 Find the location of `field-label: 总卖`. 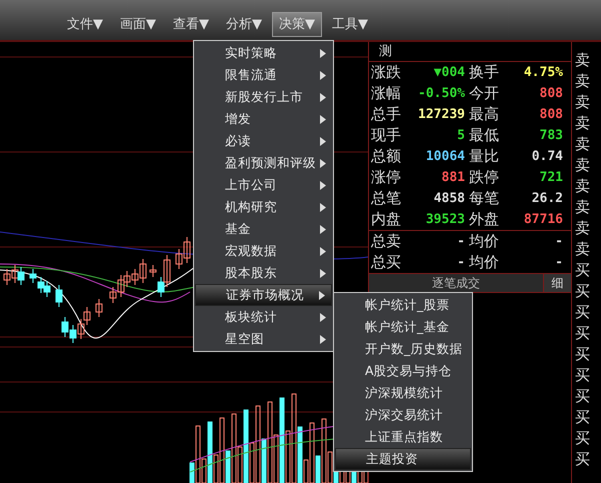

field-label: 总卖 is located at coordinates (386, 241).